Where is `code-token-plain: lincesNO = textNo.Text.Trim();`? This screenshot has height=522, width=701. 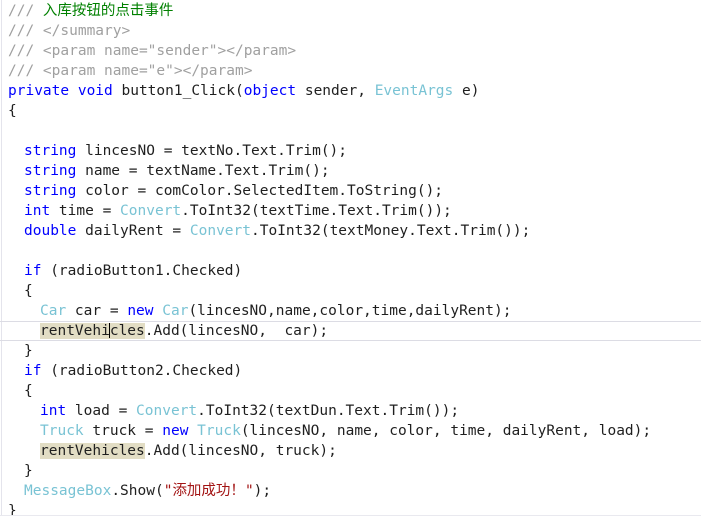 code-token-plain: lincesNO = textNo.Text.Trim(); is located at coordinates (212, 151).